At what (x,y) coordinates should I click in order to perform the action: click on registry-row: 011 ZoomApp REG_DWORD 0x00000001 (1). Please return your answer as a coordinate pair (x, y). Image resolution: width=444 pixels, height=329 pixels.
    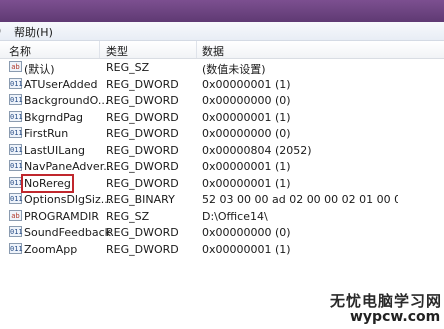
    Looking at the image, I should click on (222, 249).